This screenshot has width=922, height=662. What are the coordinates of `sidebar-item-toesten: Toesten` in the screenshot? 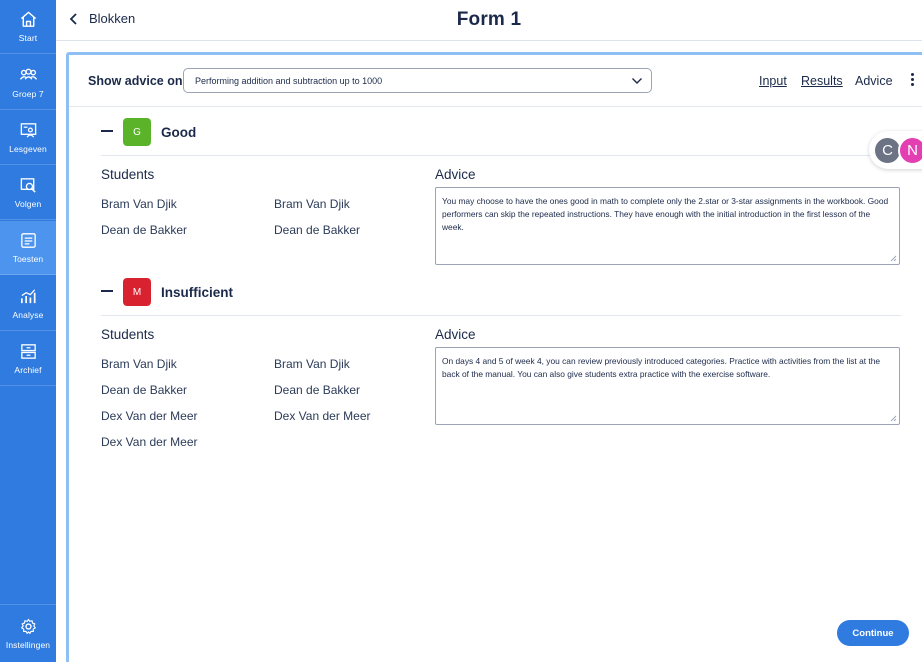 It's located at (28, 248).